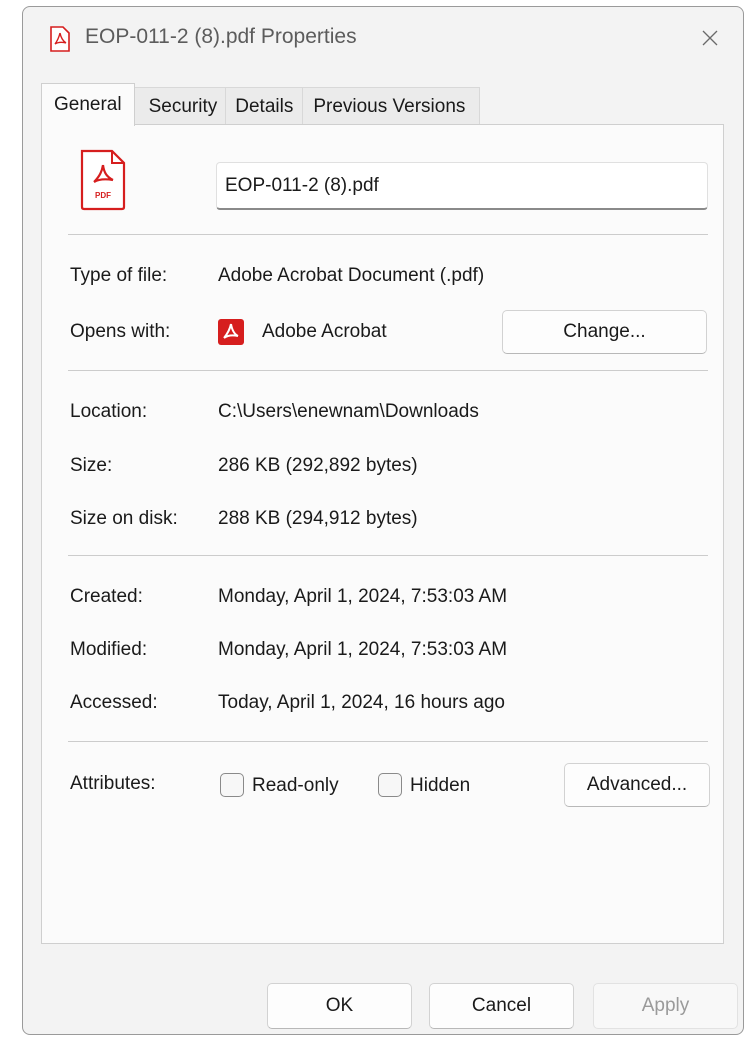 The height and width of the screenshot is (1039, 749). Describe the element at coordinates (391, 106) in the screenshot. I see `tab-previous-versions: Previous Versions` at that location.